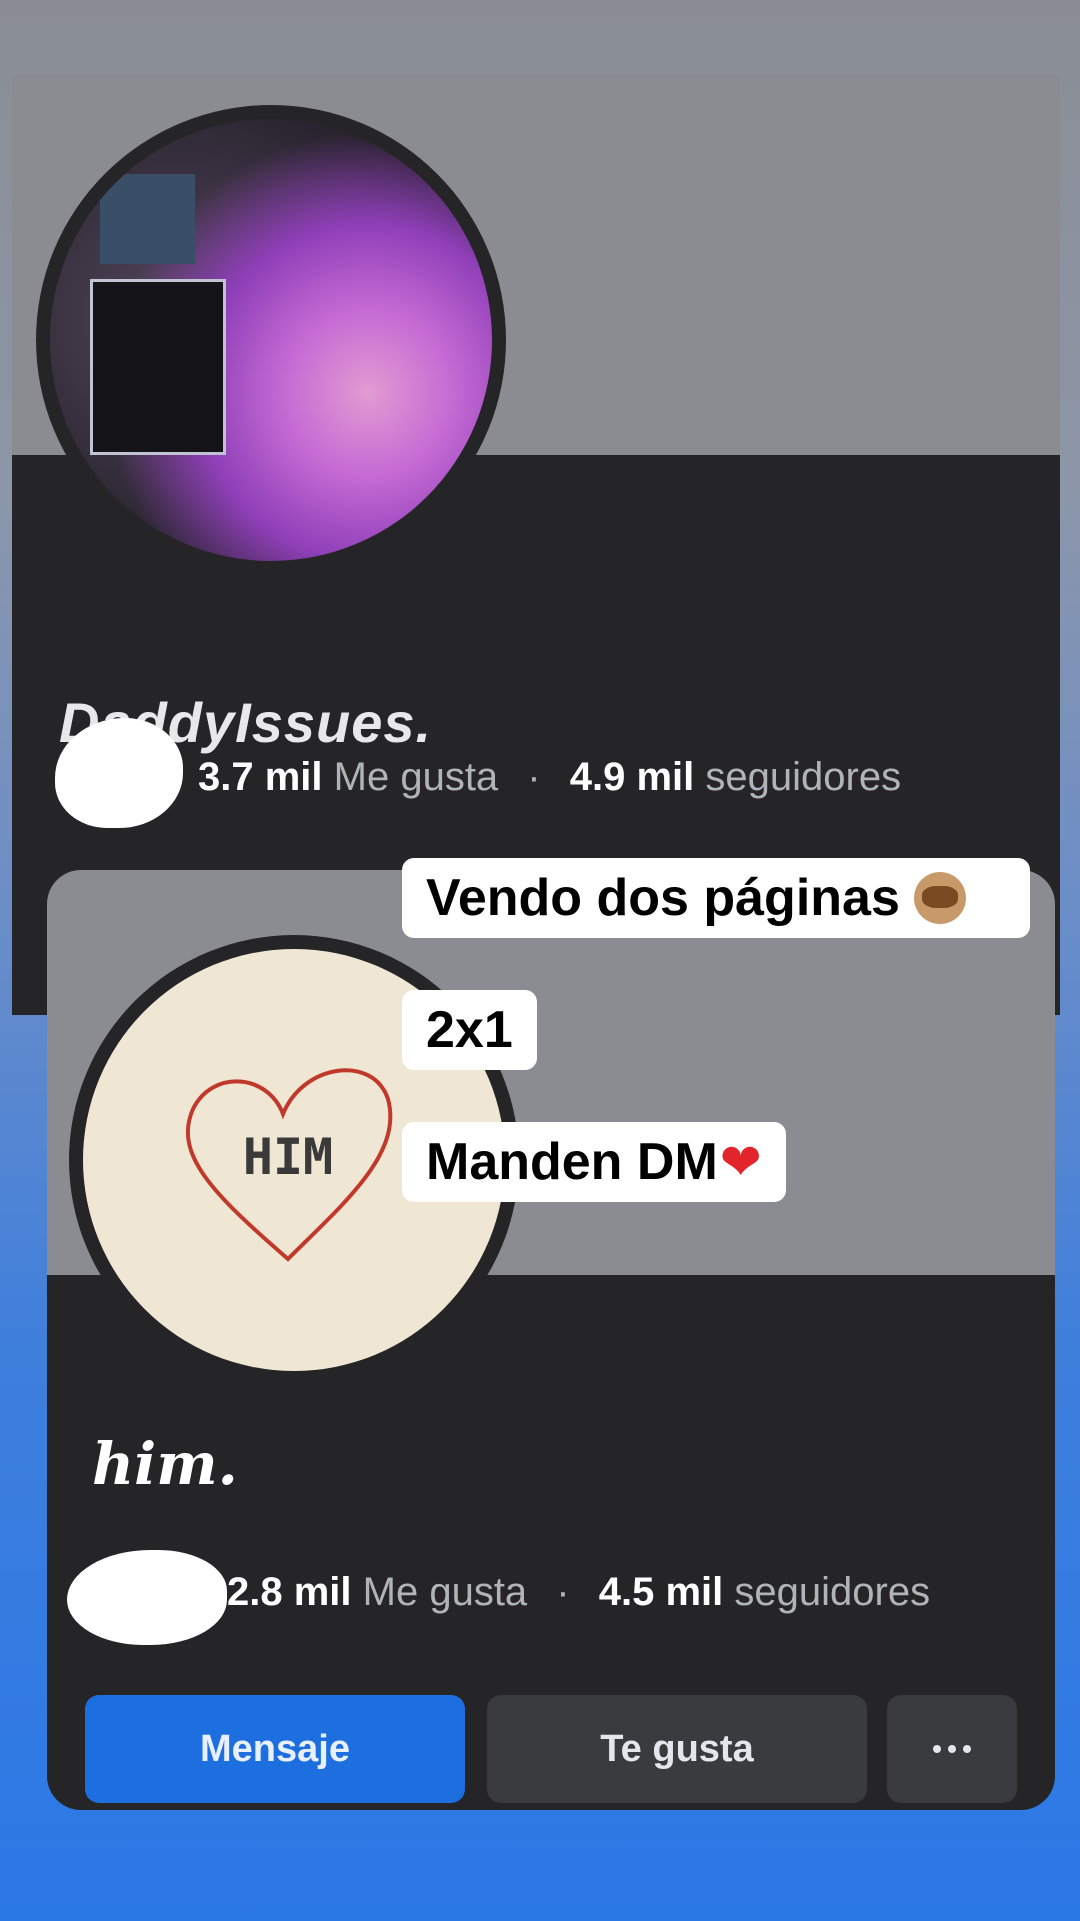 Image resolution: width=1080 pixels, height=1921 pixels. I want to click on likes-count: 3.7 mil, so click(260, 777).